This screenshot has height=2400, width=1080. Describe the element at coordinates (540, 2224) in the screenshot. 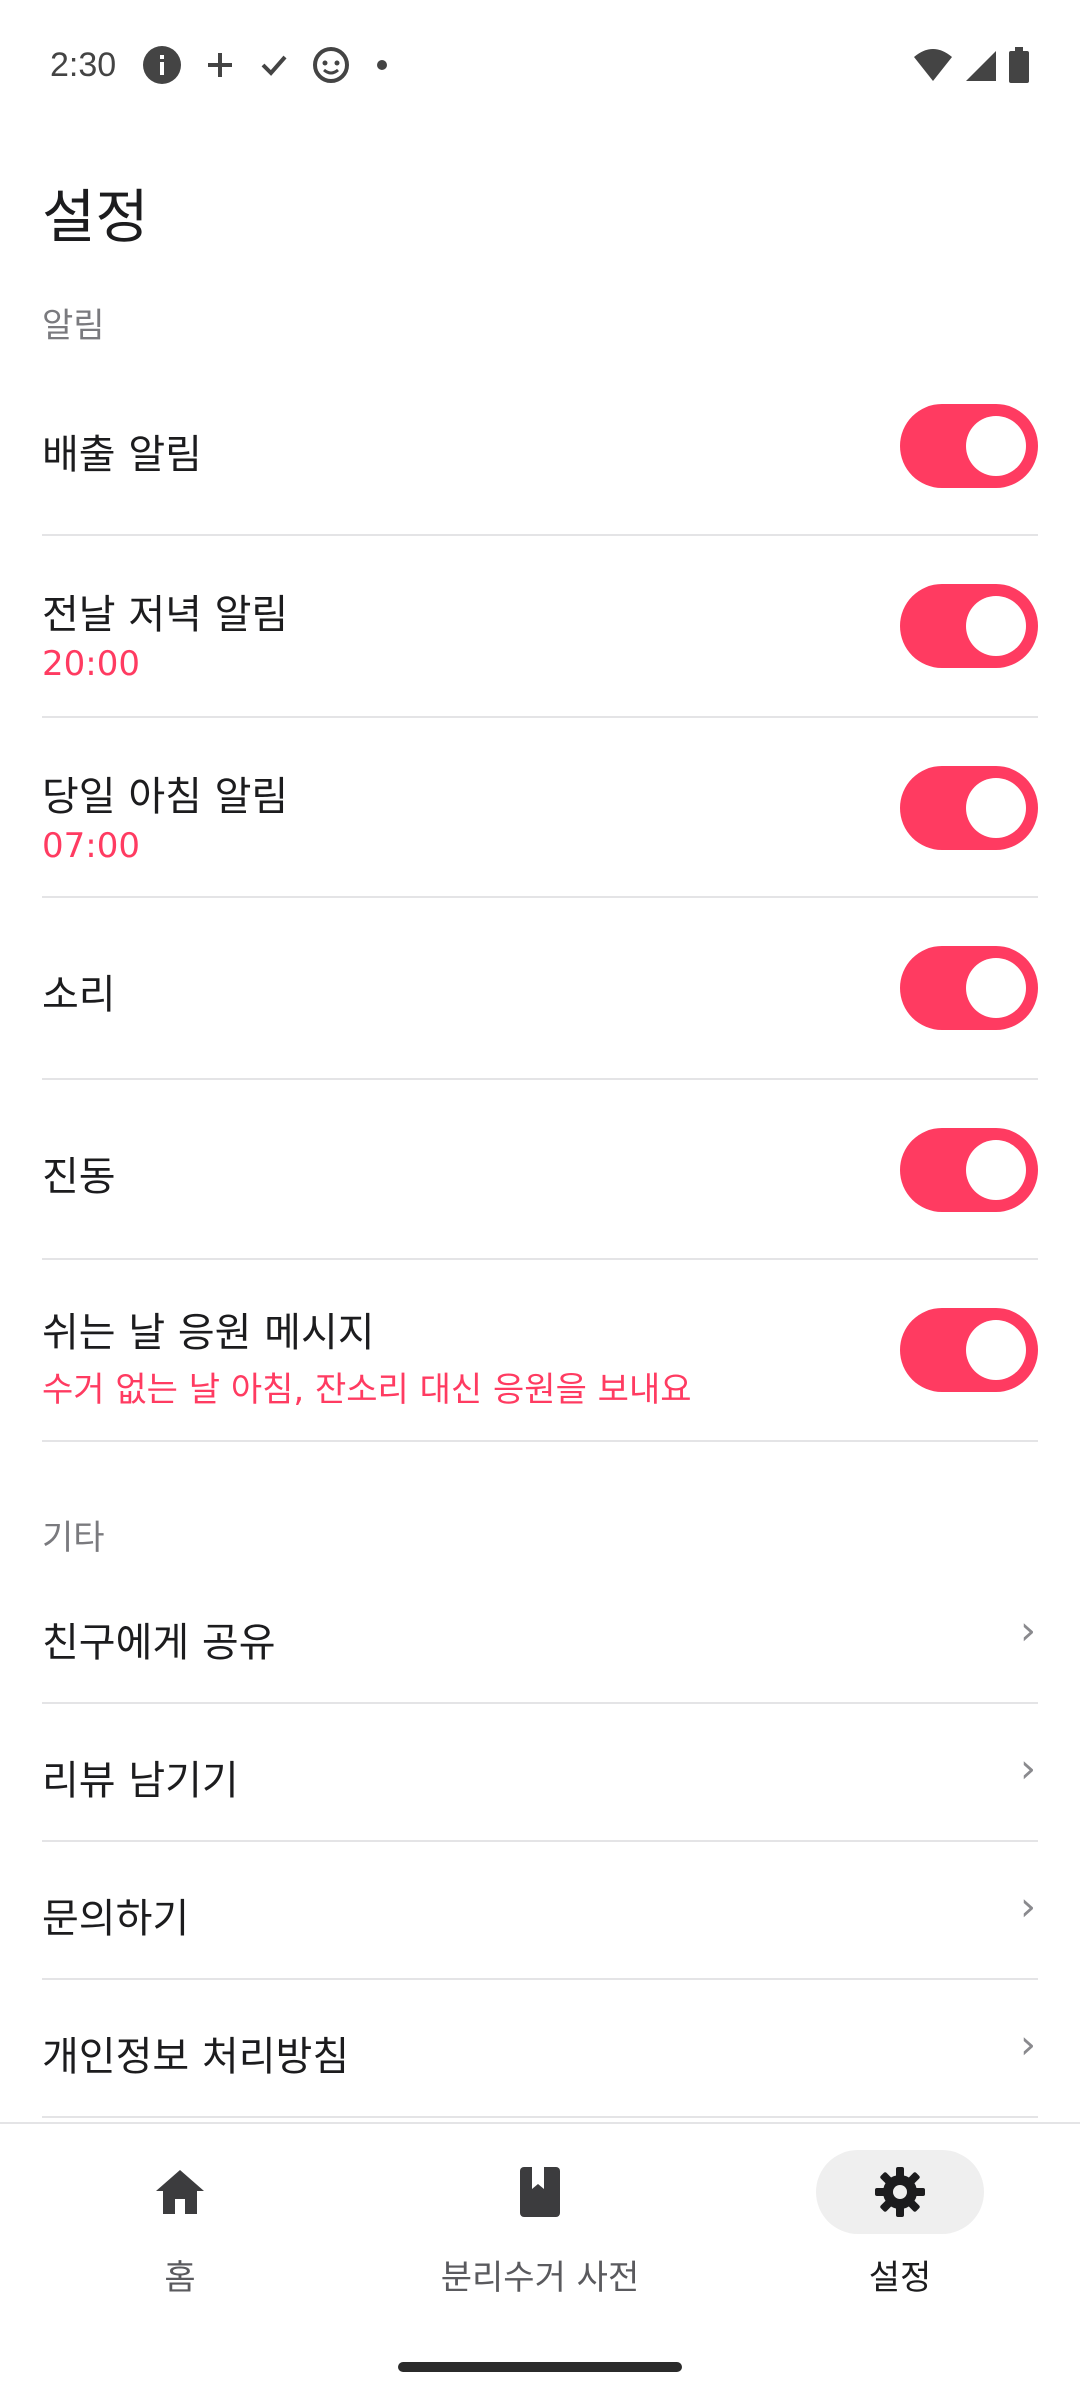

I see `nav-recycling-dictionary: 분리수거 사전` at that location.